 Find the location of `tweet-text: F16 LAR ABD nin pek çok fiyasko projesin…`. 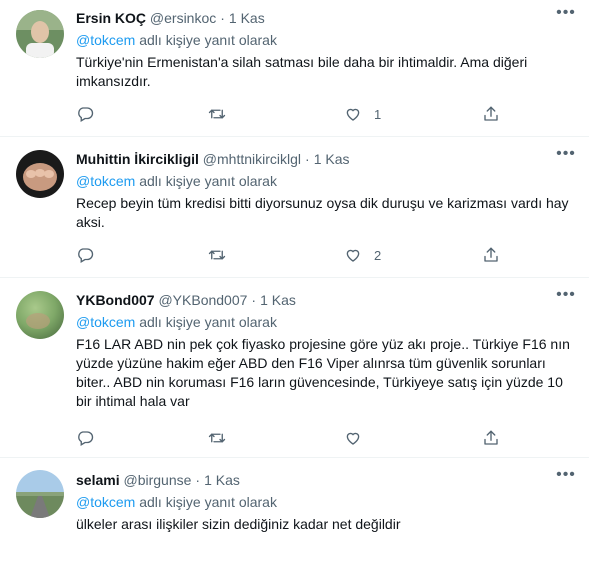

tweet-text: F16 LAR ABD nin pek çok fiyasko projesin… is located at coordinates (323, 372).